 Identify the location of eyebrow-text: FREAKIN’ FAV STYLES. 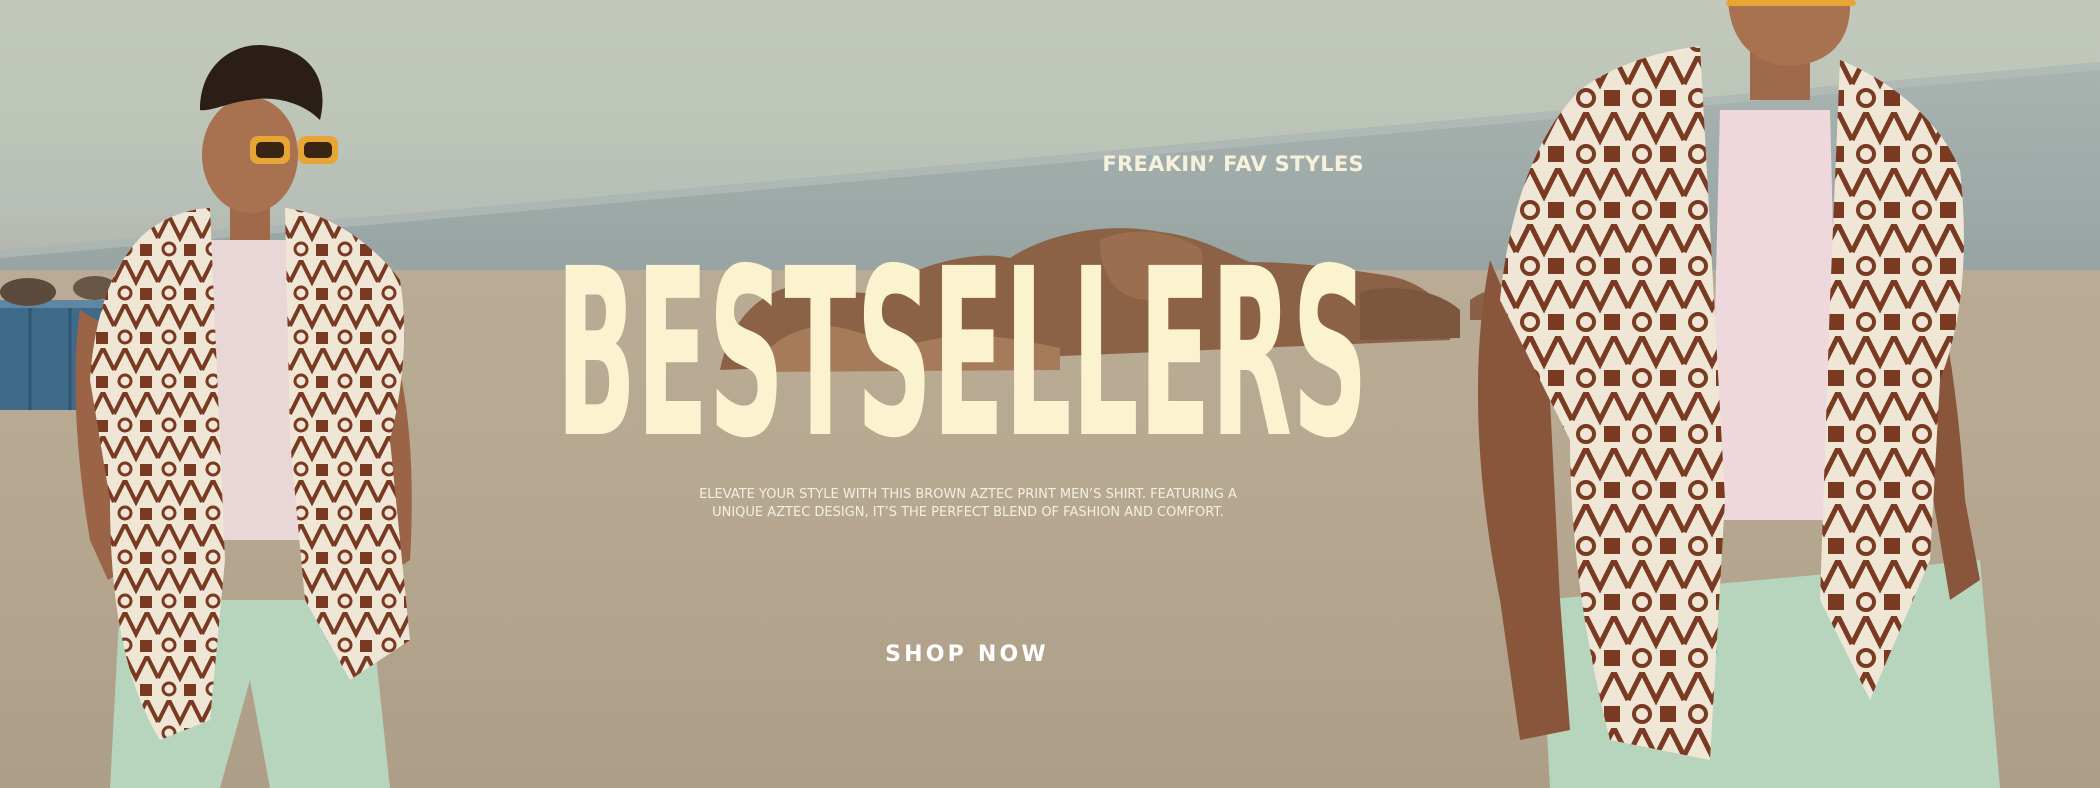
(1233, 164).